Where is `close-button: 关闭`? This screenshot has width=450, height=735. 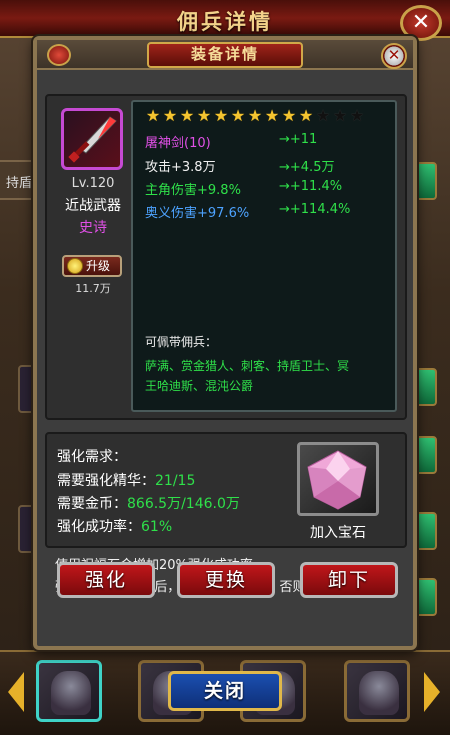
close-button: 关闭 is located at coordinates (225, 691).